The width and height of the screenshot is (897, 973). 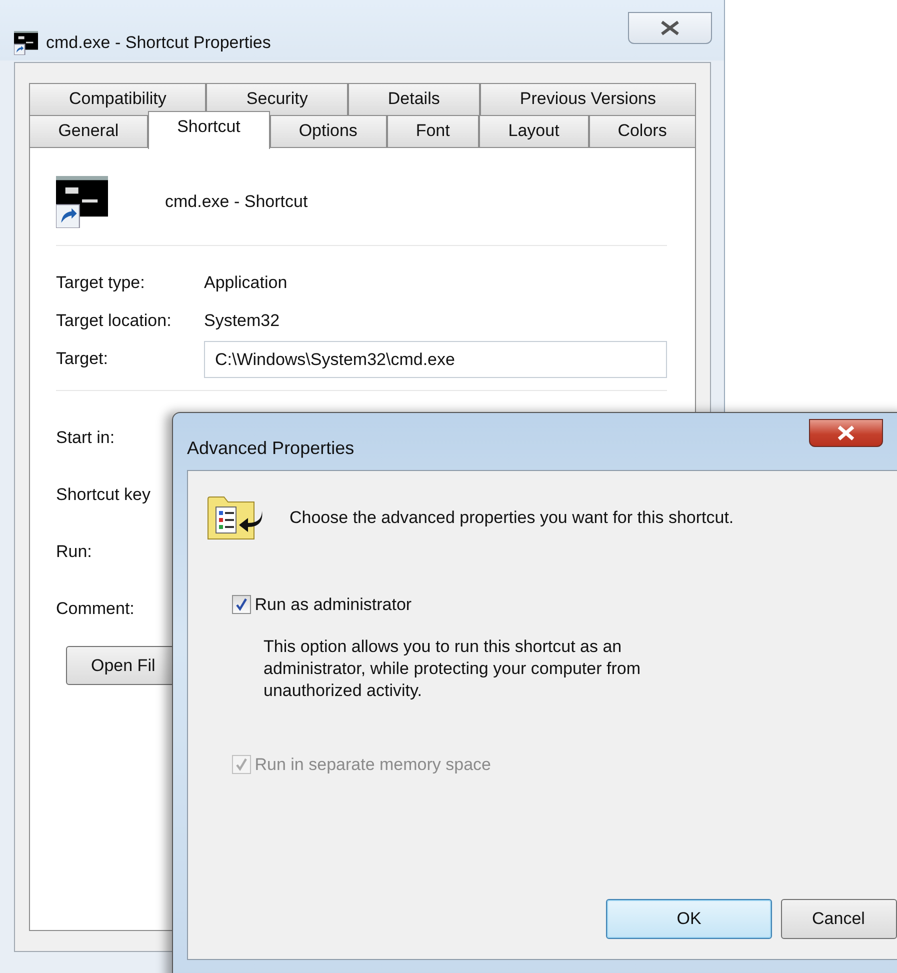 I want to click on tab: Details, so click(x=414, y=99).